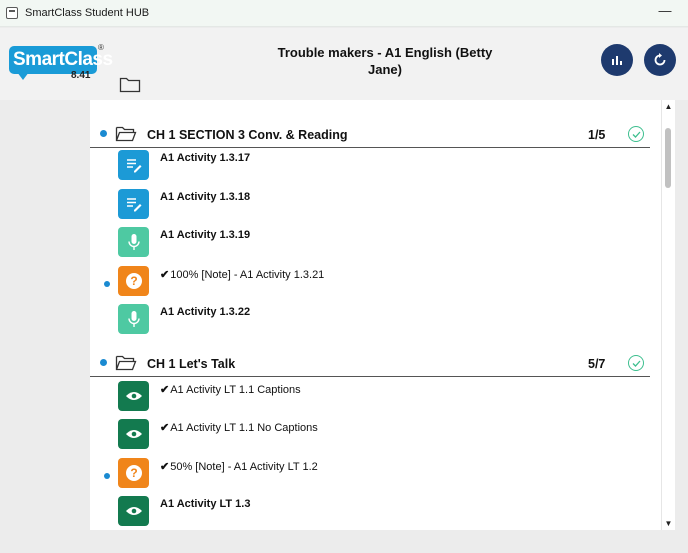 Image resolution: width=688 pixels, height=553 pixels. What do you see at coordinates (12, 13) in the screenshot?
I see `app-icon` at bounding box center [12, 13].